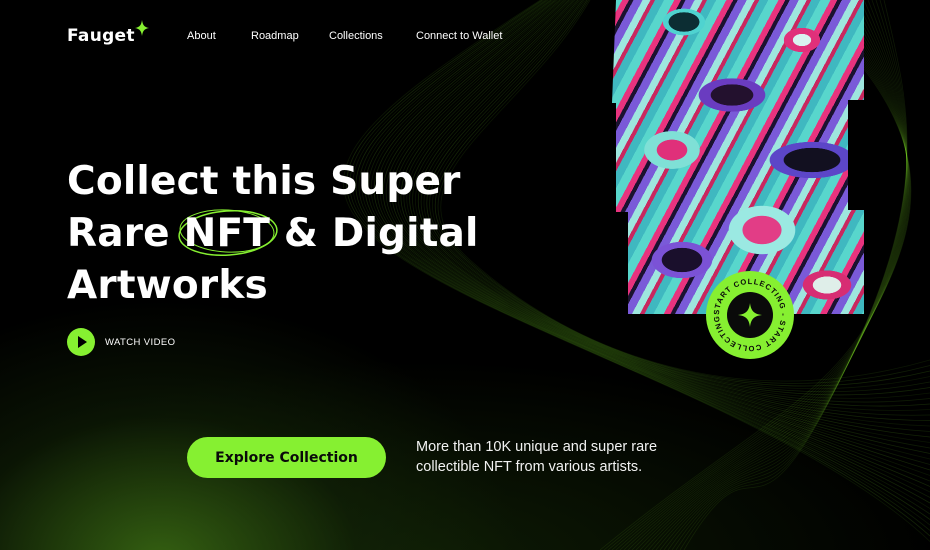 Image resolution: width=930 pixels, height=550 pixels. Describe the element at coordinates (264, 181) in the screenshot. I see `headline-line-1: Collect this Super` at that location.